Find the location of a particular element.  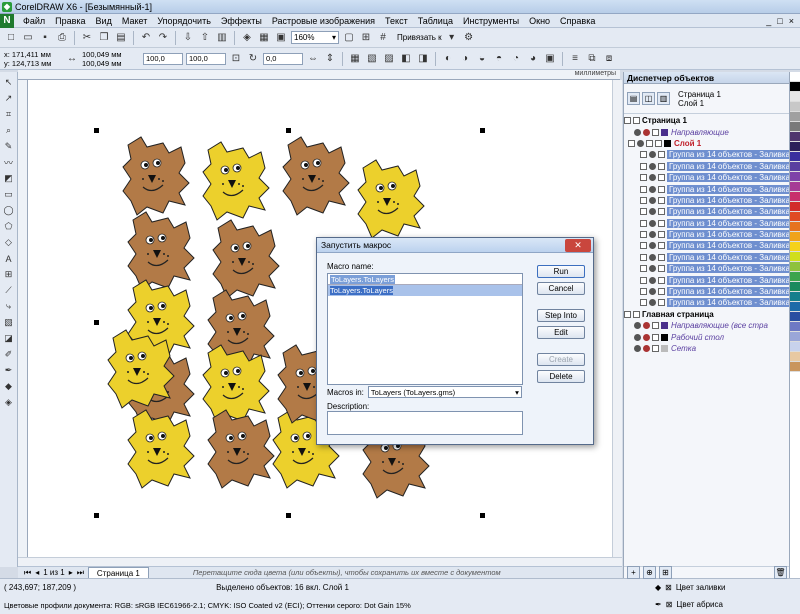

options-gear-icon: ⚙ is located at coordinates (469, 38).